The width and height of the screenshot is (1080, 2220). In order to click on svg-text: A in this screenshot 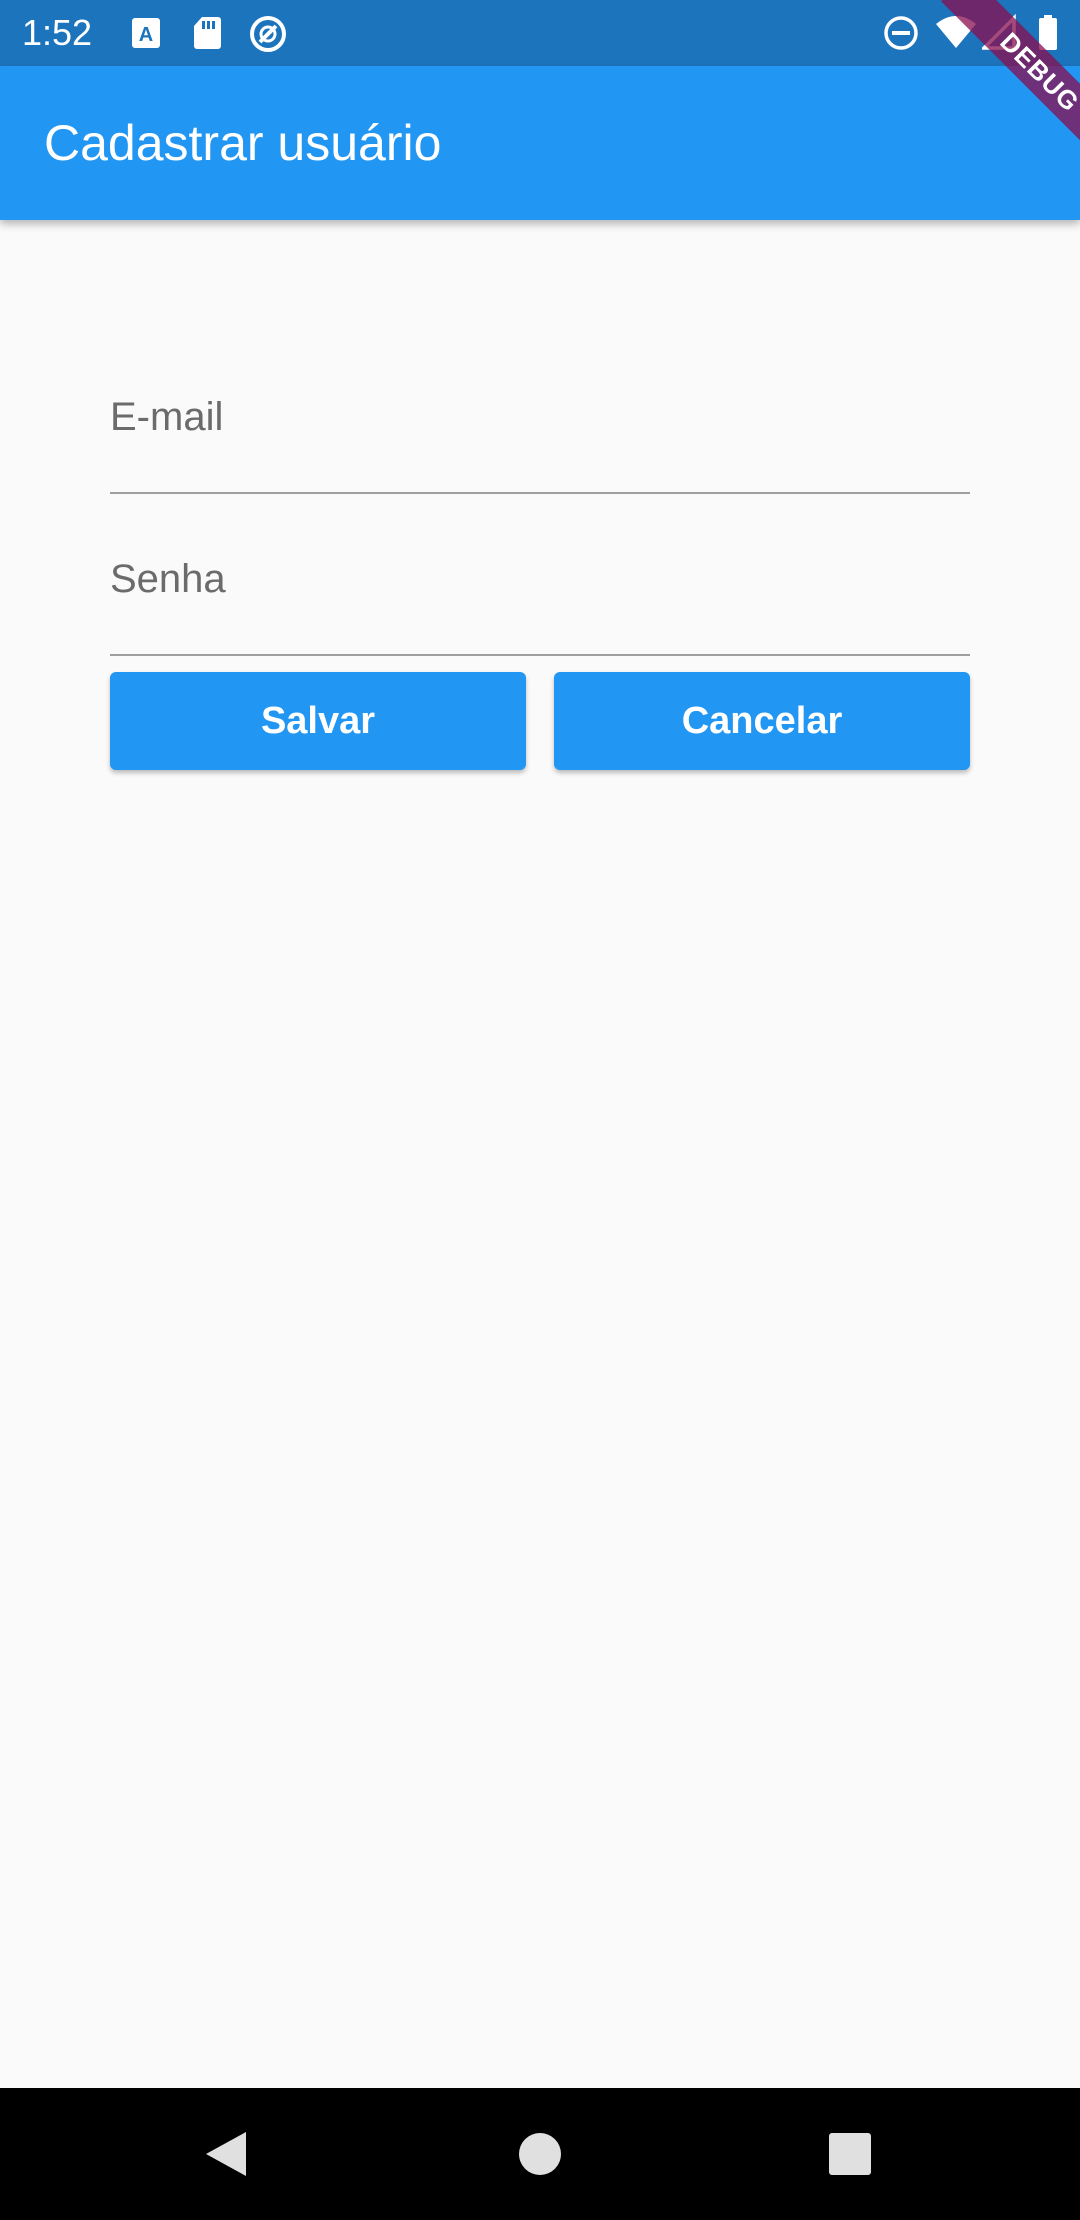, I will do `click(146, 35)`.